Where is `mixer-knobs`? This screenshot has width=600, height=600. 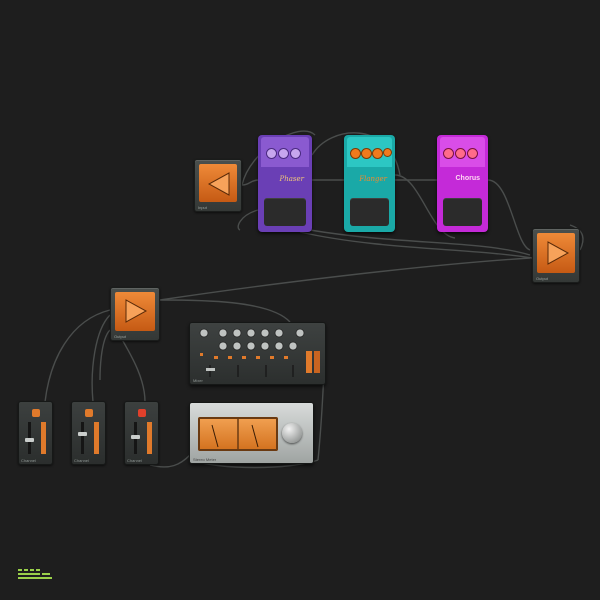 mixer-knobs is located at coordinates (259, 352).